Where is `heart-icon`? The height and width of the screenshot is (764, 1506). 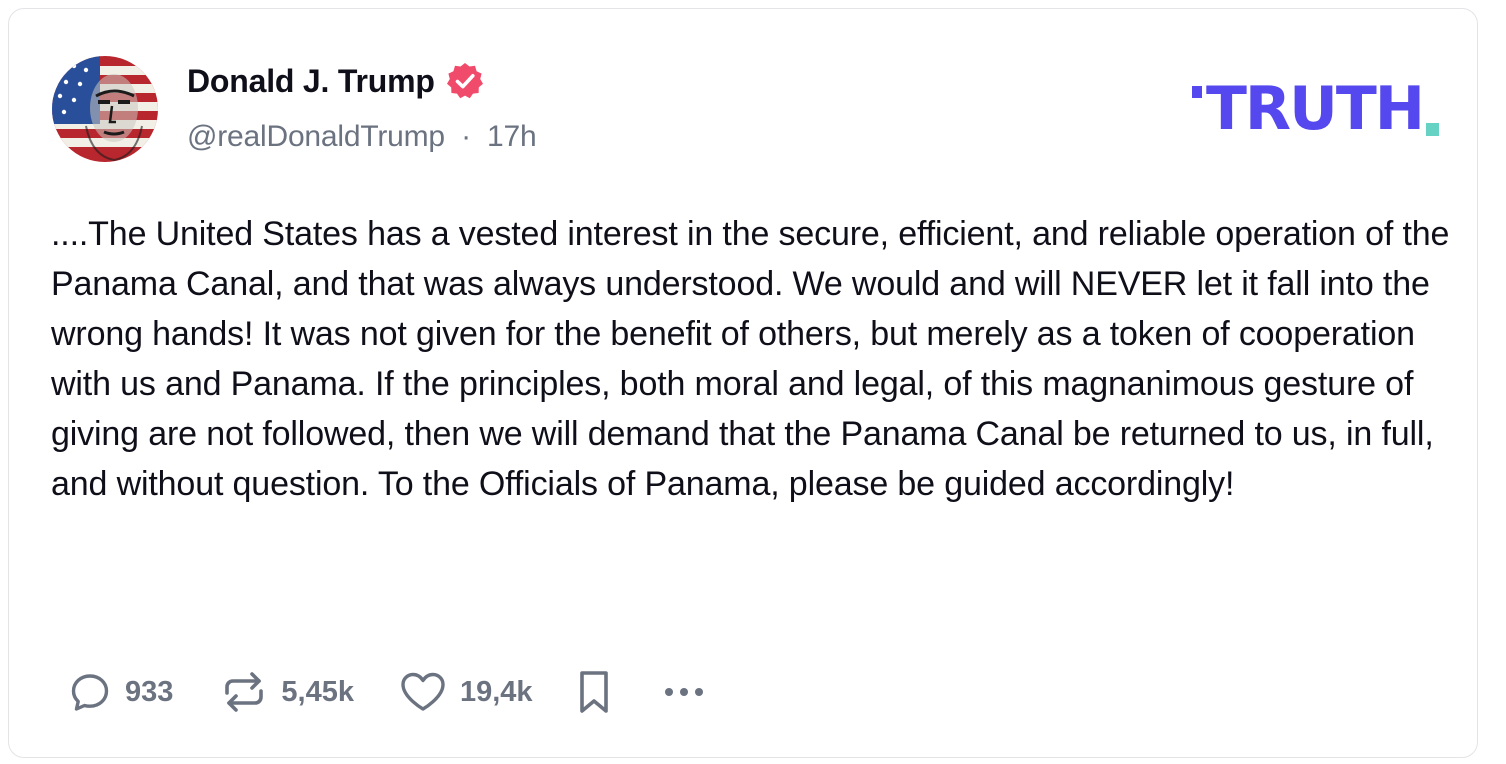 heart-icon is located at coordinates (423, 691).